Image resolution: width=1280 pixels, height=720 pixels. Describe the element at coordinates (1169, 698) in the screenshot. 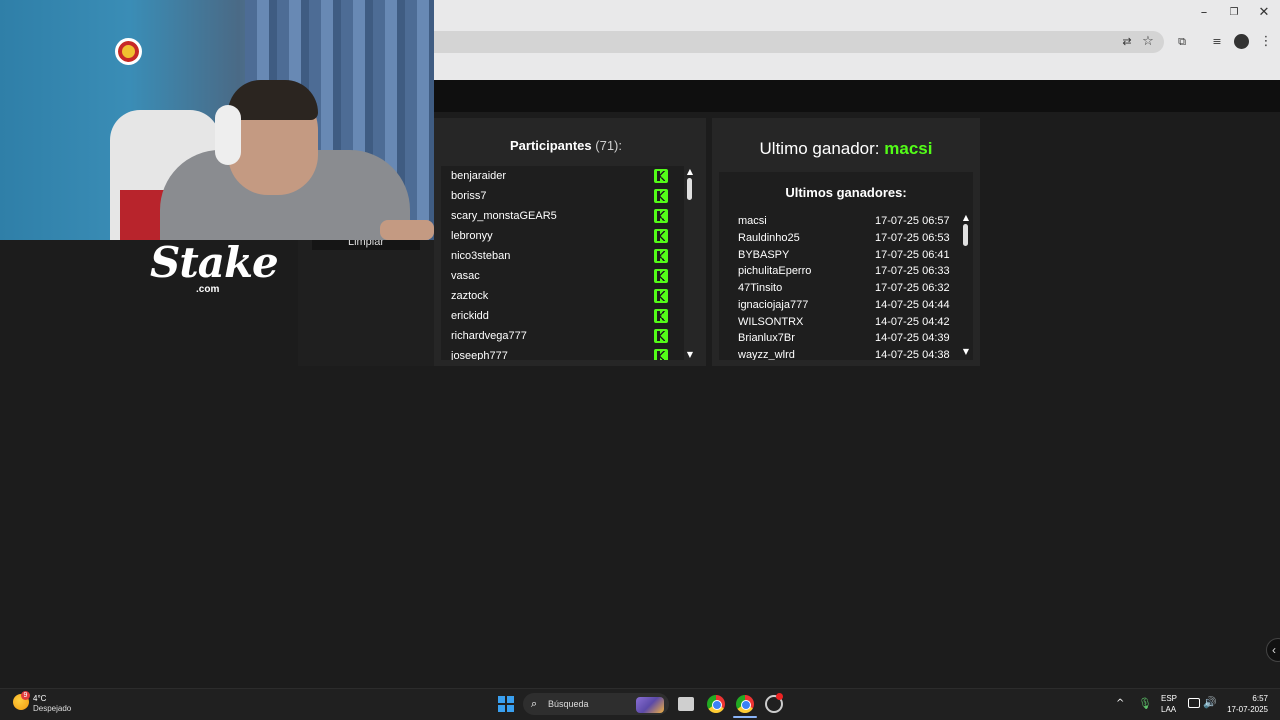

I see `language-indicator: ESP` at that location.